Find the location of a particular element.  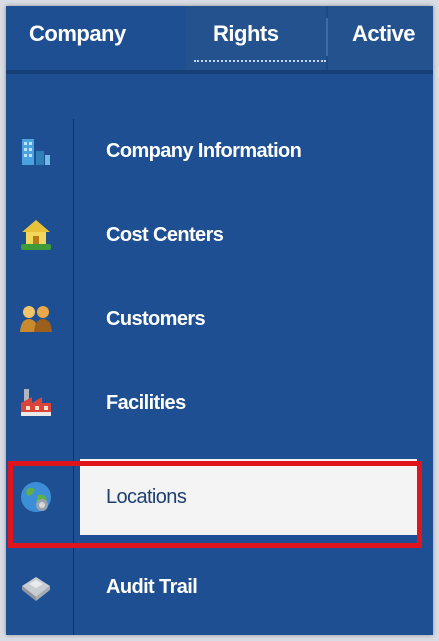

globe-icon is located at coordinates (36, 497).